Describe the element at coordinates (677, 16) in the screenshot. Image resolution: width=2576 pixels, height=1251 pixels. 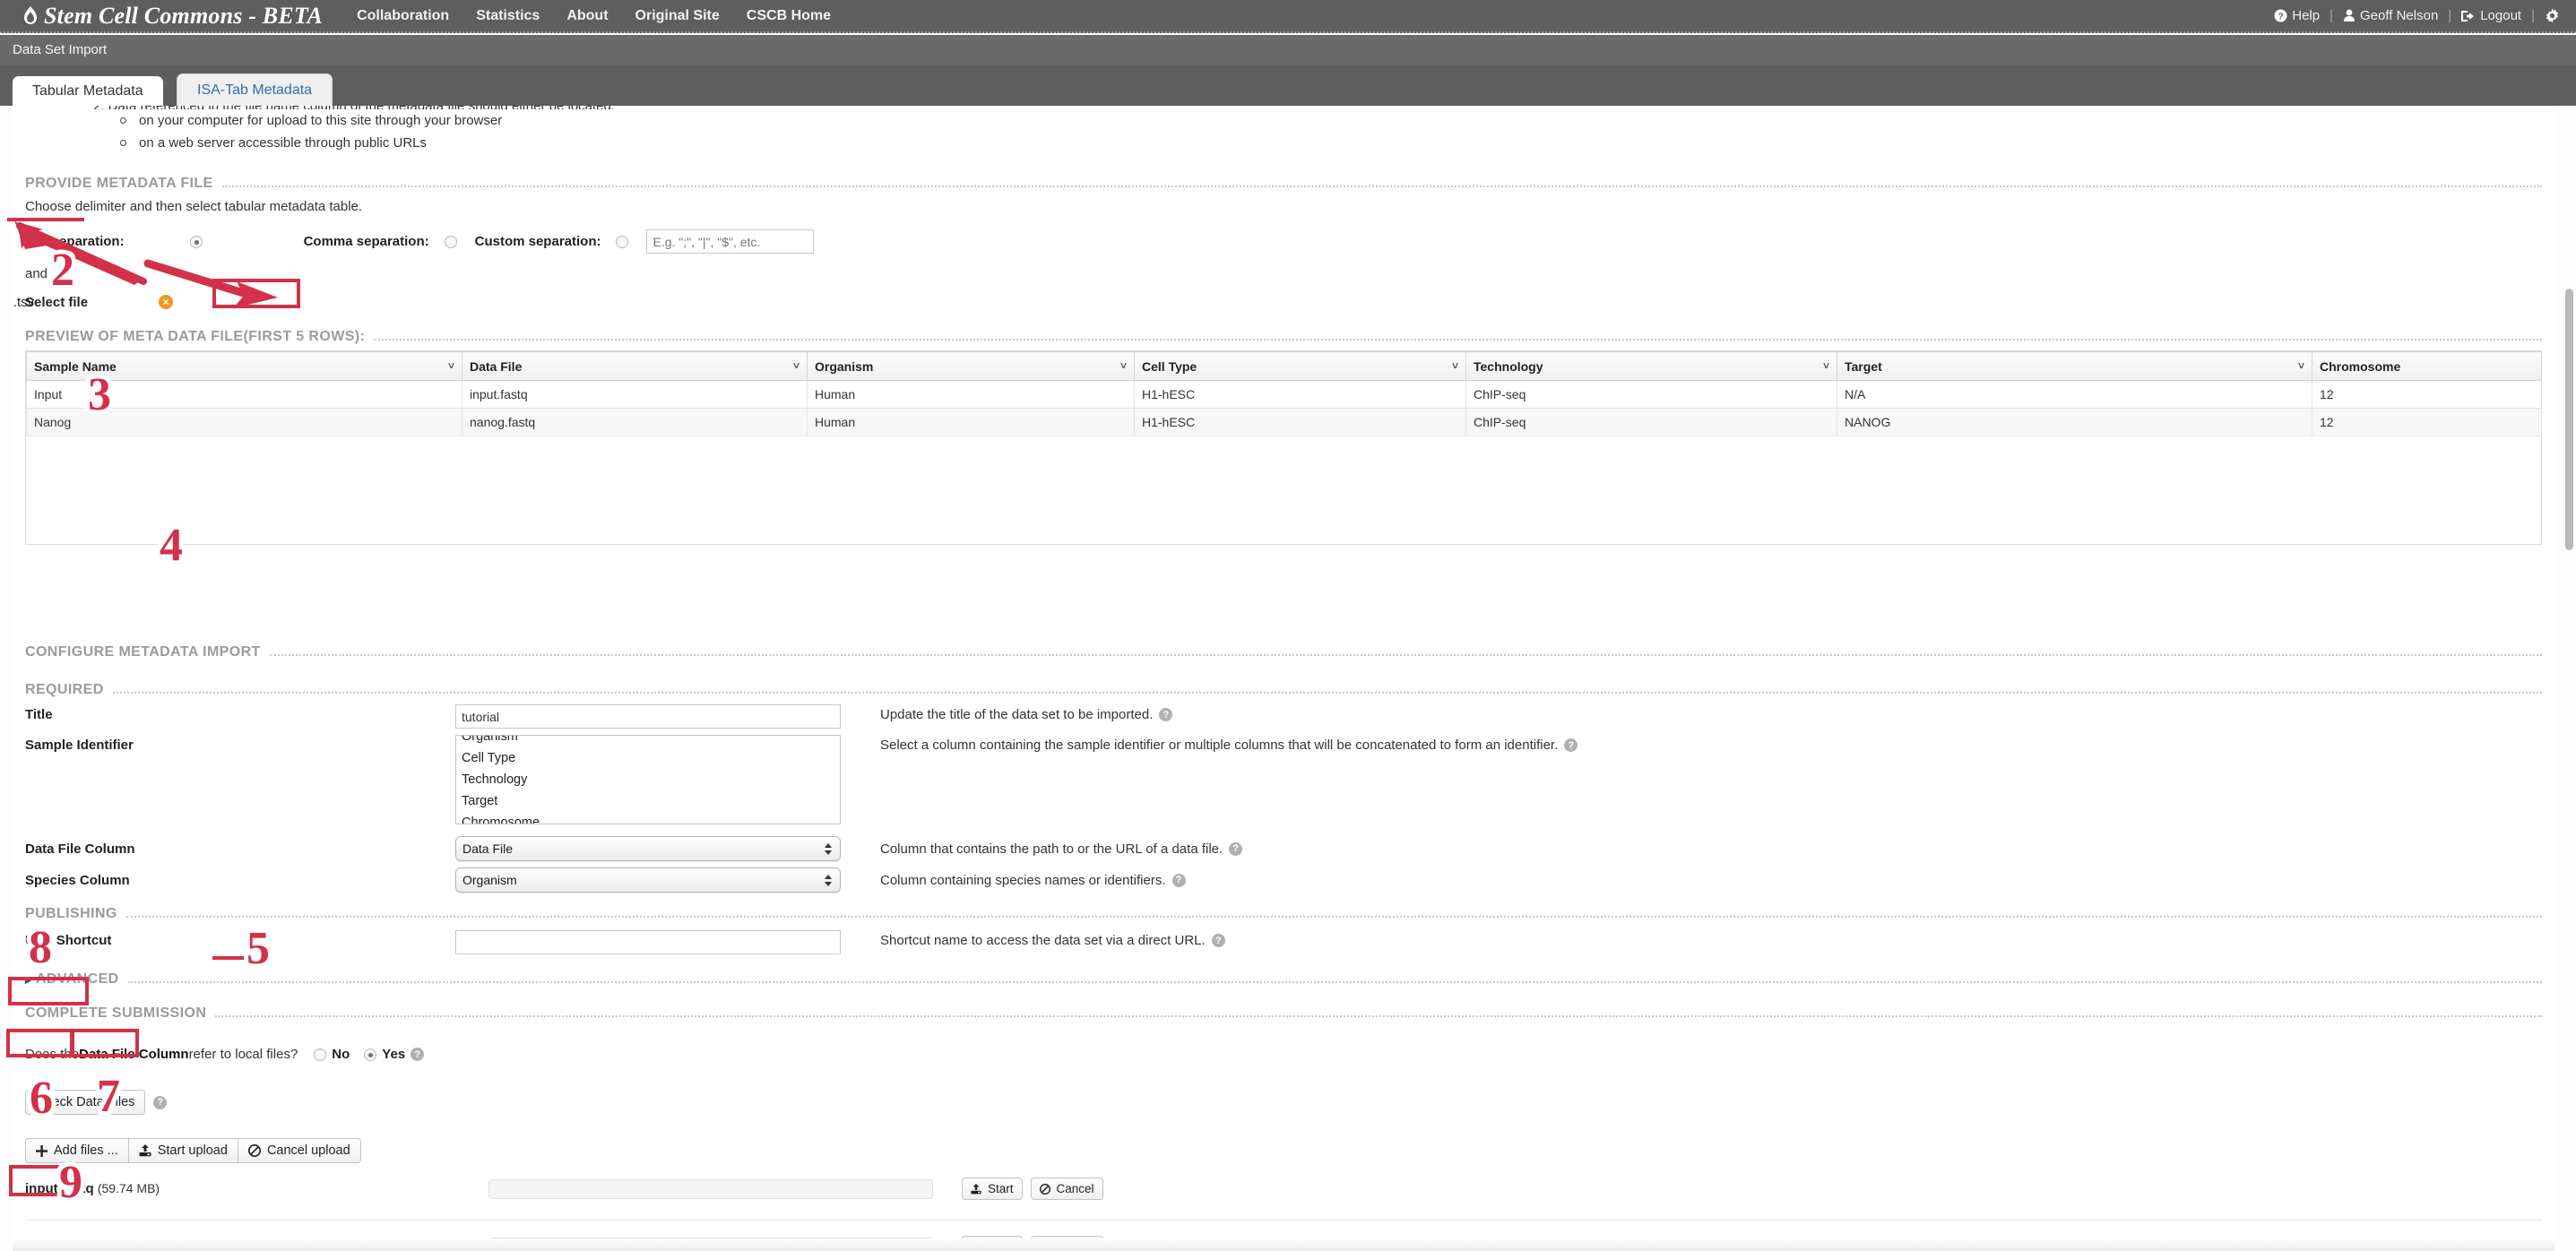
I see `nav-link-original-site: Original Site` at that location.